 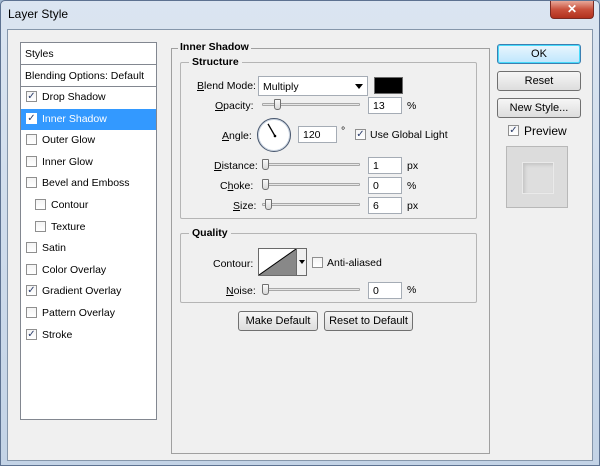 I want to click on reset-button: Reset, so click(x=539, y=81).